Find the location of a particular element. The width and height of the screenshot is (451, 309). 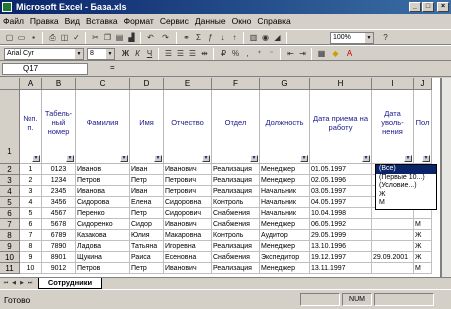

hyperlink-icon: ⚭ is located at coordinates (186, 37).